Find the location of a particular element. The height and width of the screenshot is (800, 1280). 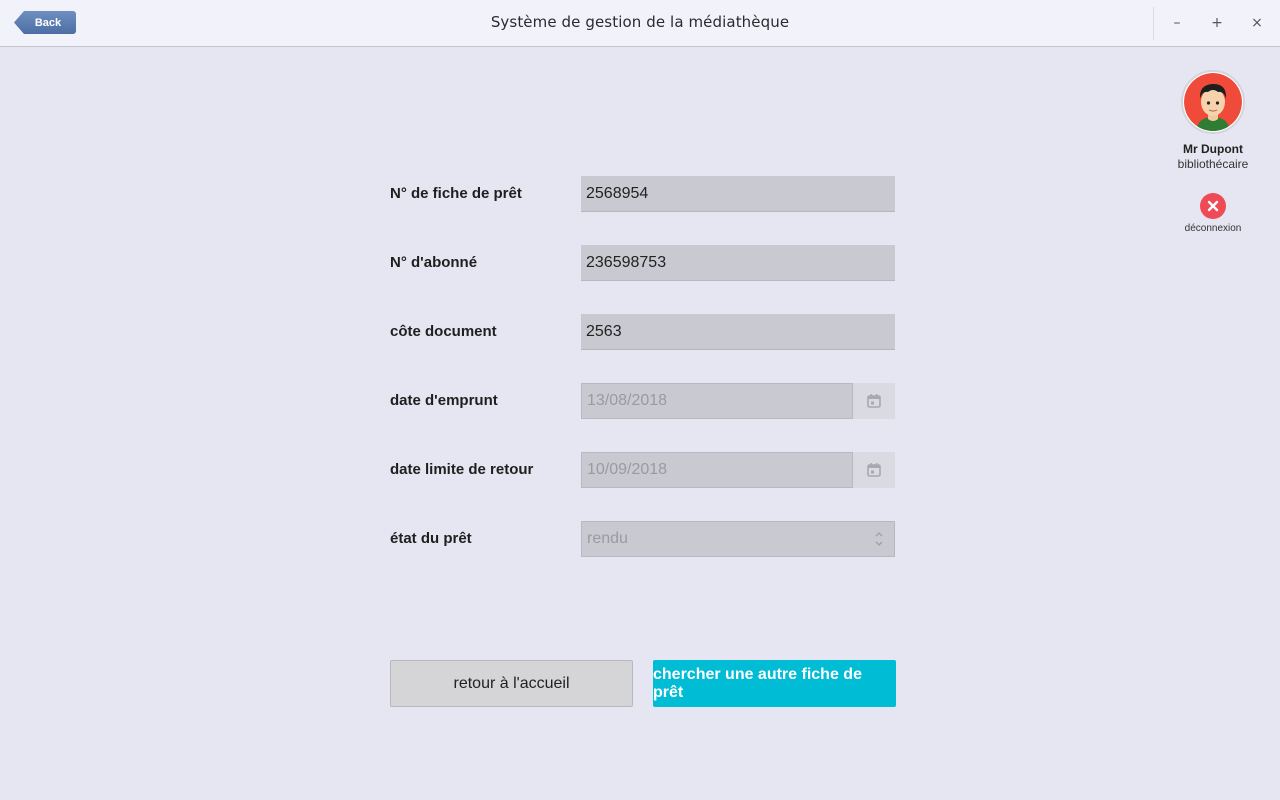

user-avatar-icon is located at coordinates (1213, 102).